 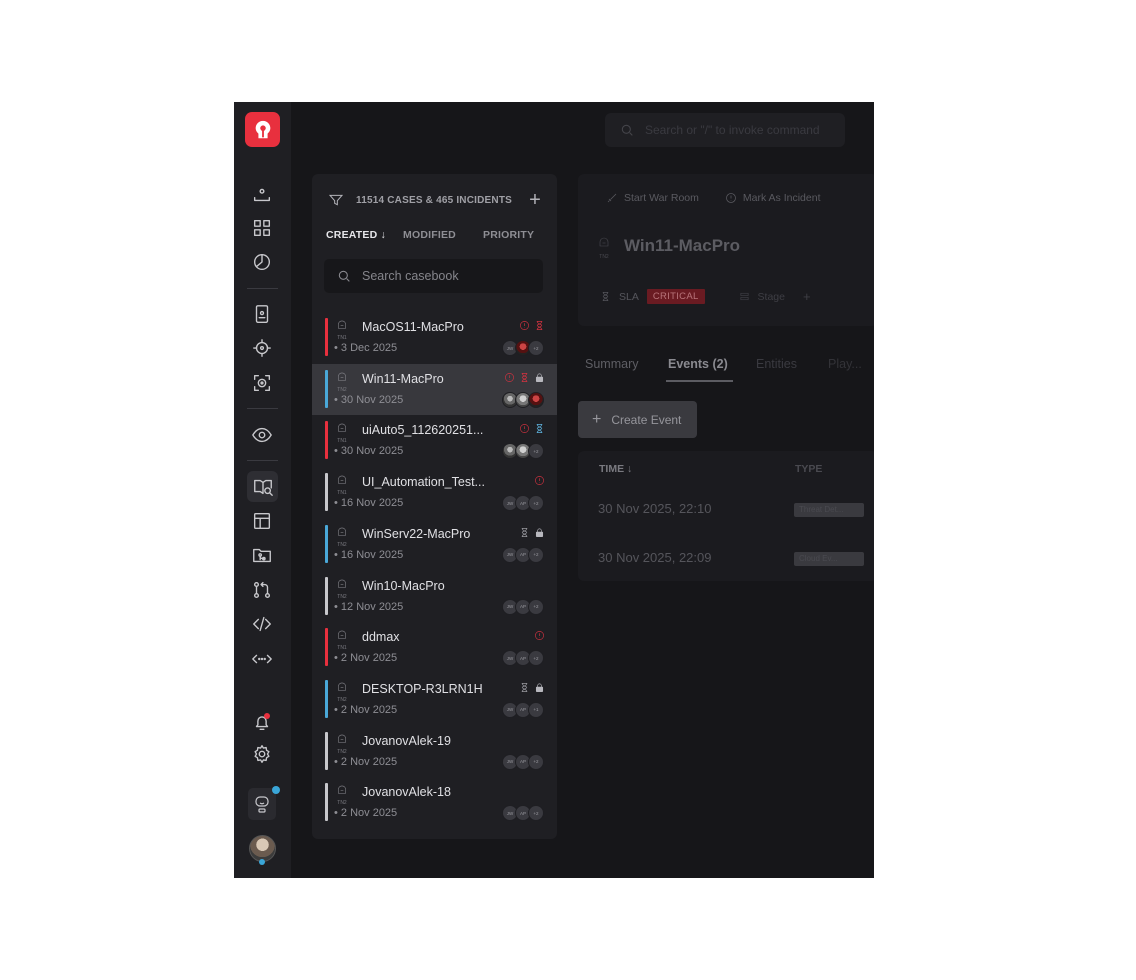 I want to click on sort-tabs: CREATED ↓ MODIFIED PRIORITY, so click(x=430, y=235).